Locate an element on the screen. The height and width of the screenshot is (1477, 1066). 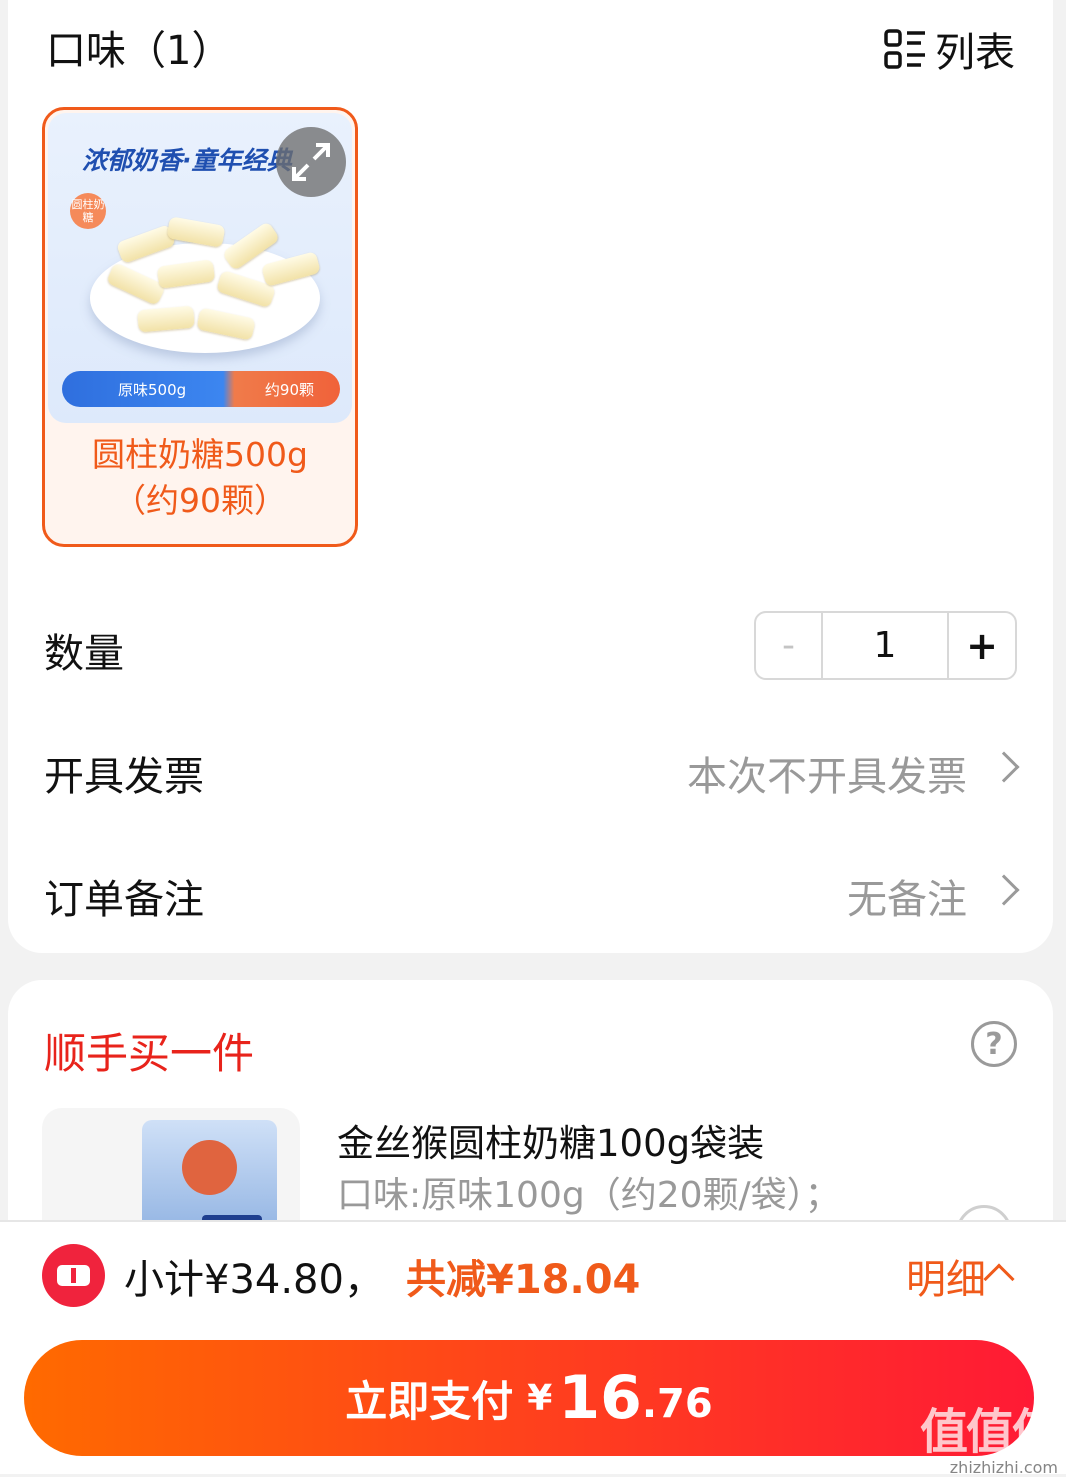
detail-toggle: 明细 is located at coordinates (946, 1276).